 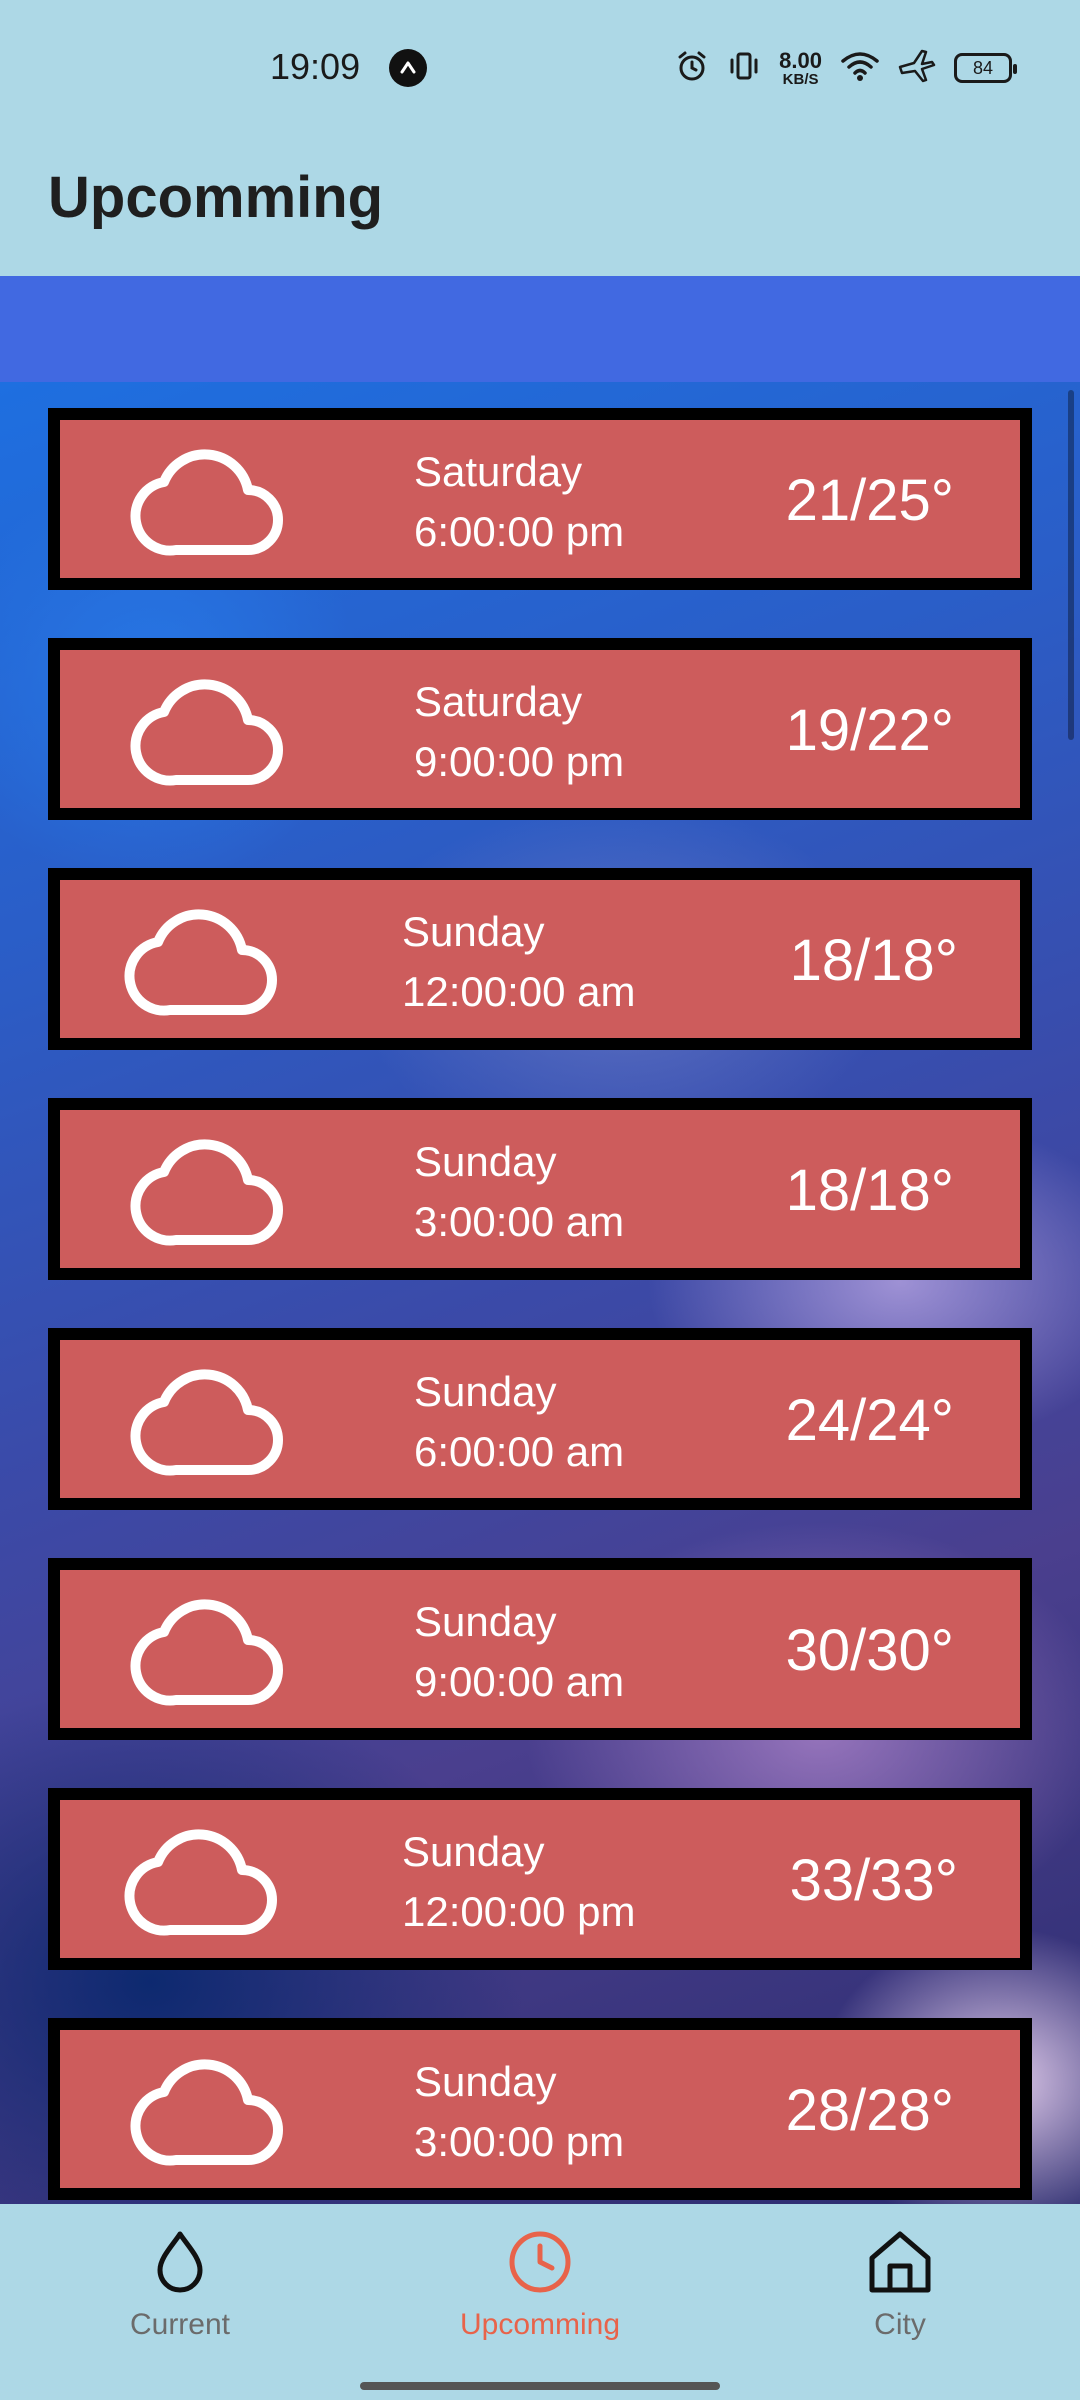 What do you see at coordinates (1071, 565) in the screenshot?
I see `scrollbar` at bounding box center [1071, 565].